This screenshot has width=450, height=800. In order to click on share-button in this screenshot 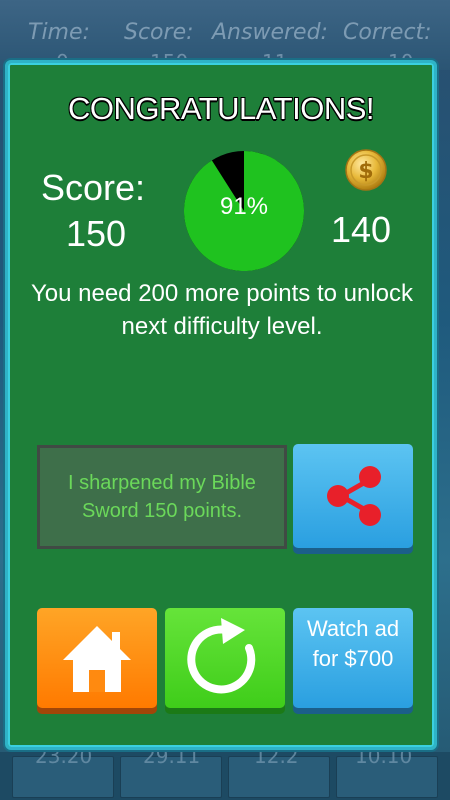, I will do `click(353, 496)`.